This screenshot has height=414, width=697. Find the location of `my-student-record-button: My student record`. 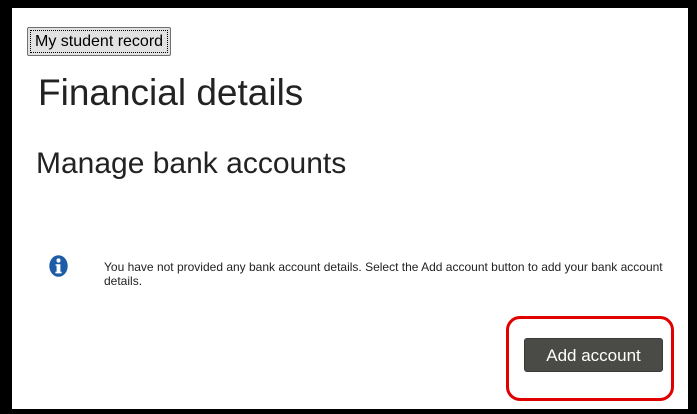

my-student-record-button: My student record is located at coordinates (99, 41).